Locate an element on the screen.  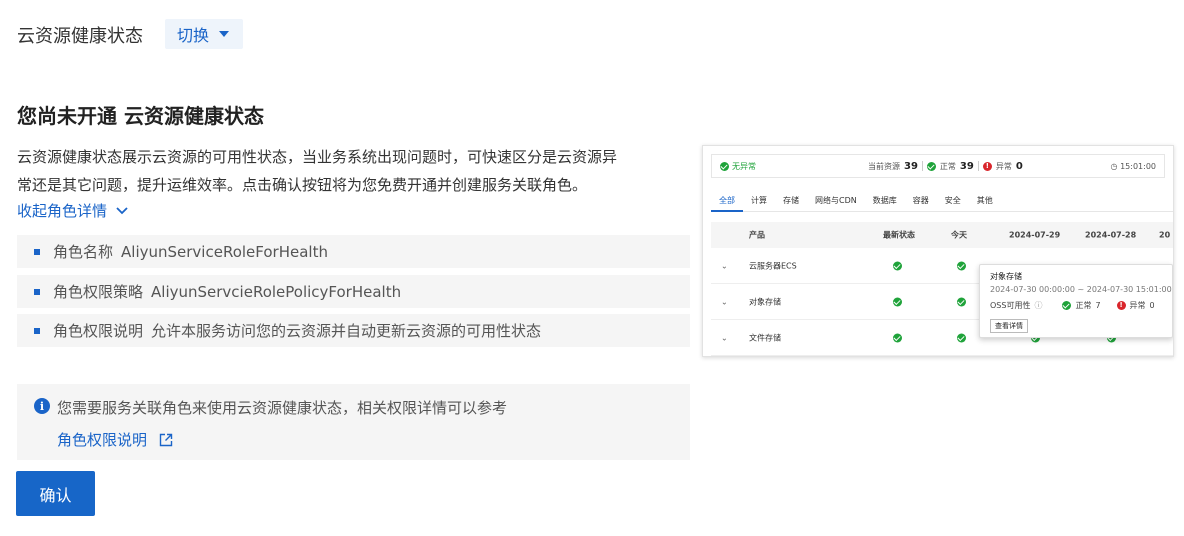
switch-label: 切换 is located at coordinates (193, 35).